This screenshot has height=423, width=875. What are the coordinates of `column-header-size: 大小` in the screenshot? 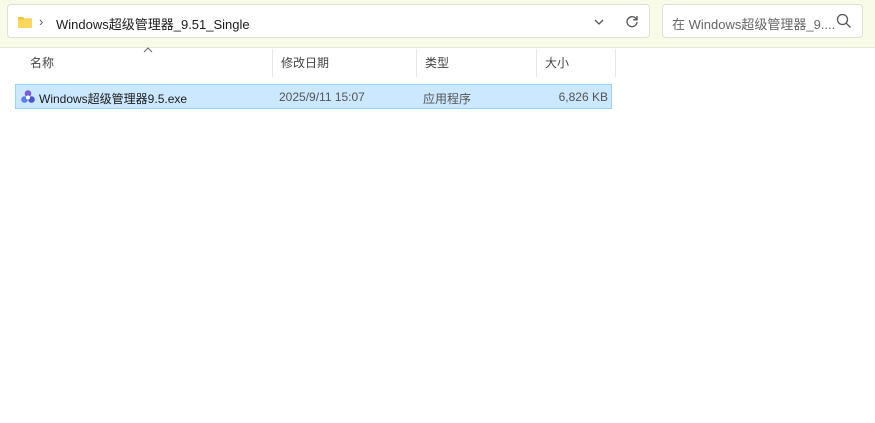 It's located at (576, 63).